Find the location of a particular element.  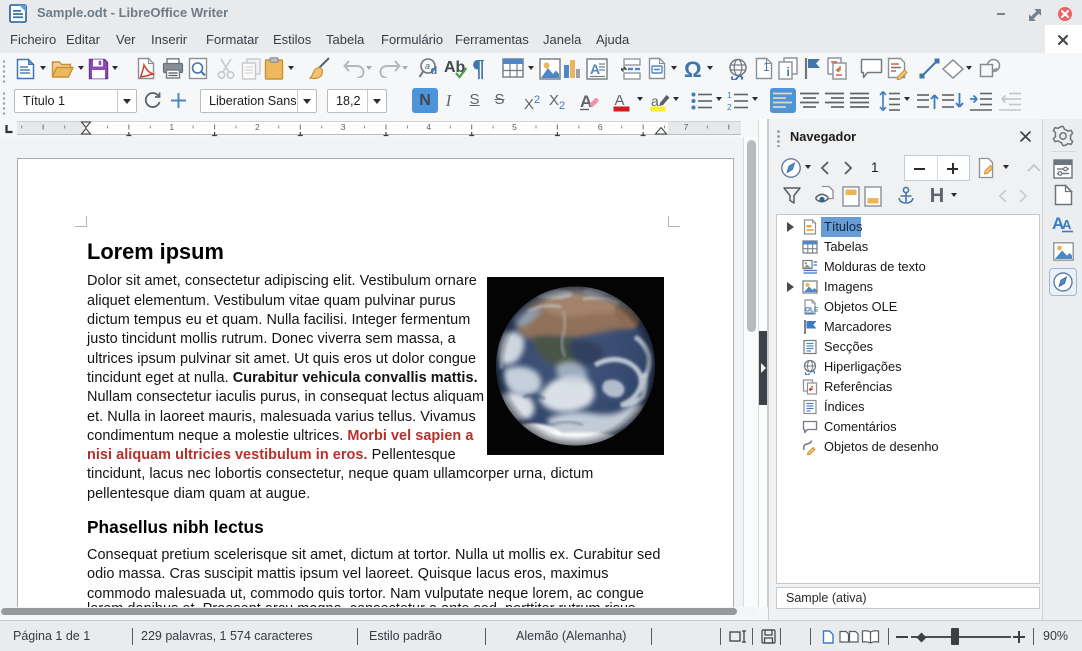

svg-text: i is located at coordinates (788, 72).